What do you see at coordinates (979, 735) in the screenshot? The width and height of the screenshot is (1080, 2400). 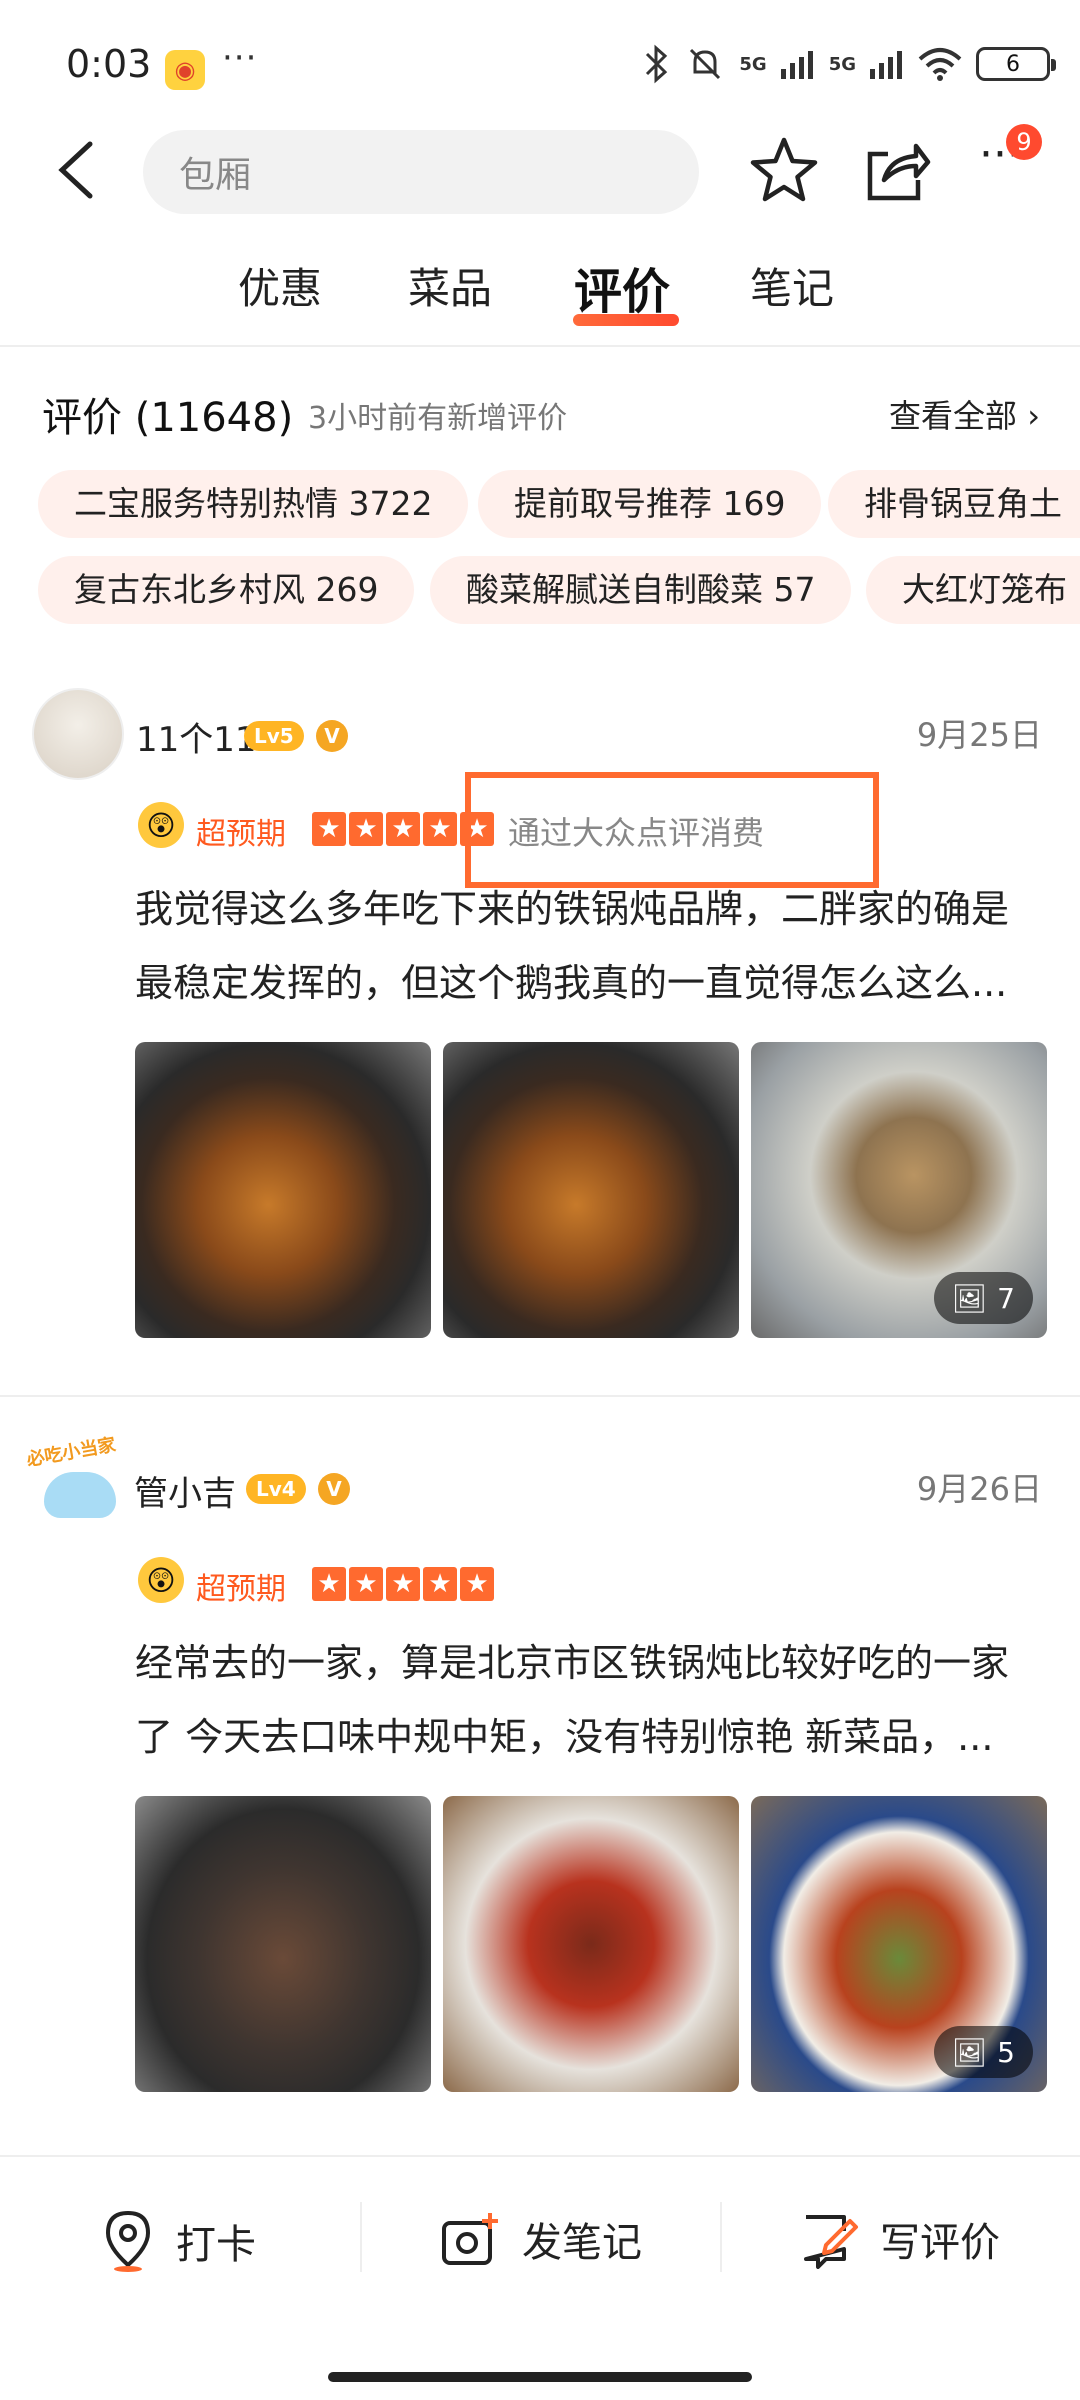 I see `review-date: 9月25日` at bounding box center [979, 735].